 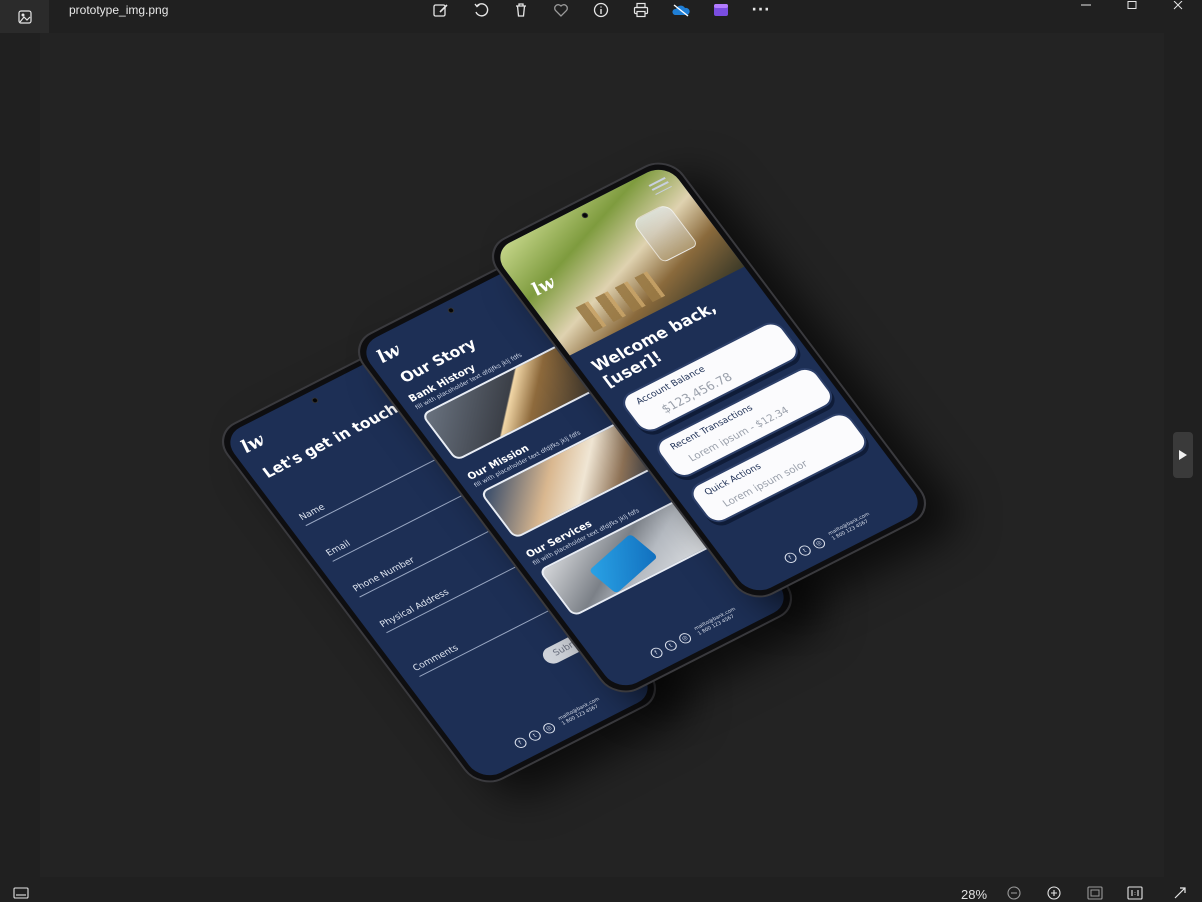 I want to click on more-icon: ···, so click(x=761, y=10).